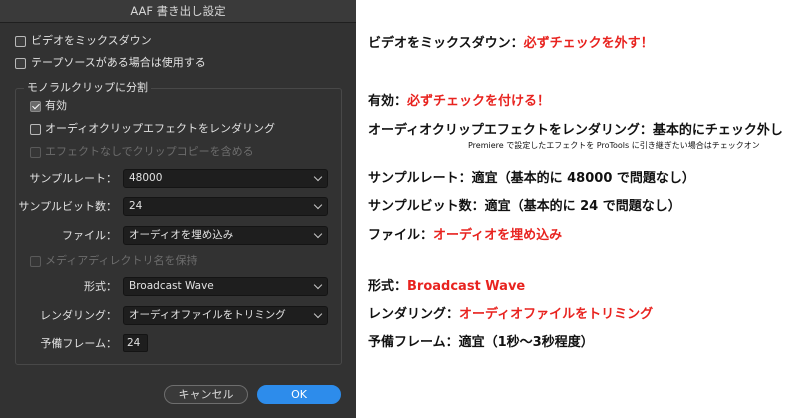 This screenshot has height=418, width=800. I want to click on copy-no-effect-checkbox, so click(35, 152).